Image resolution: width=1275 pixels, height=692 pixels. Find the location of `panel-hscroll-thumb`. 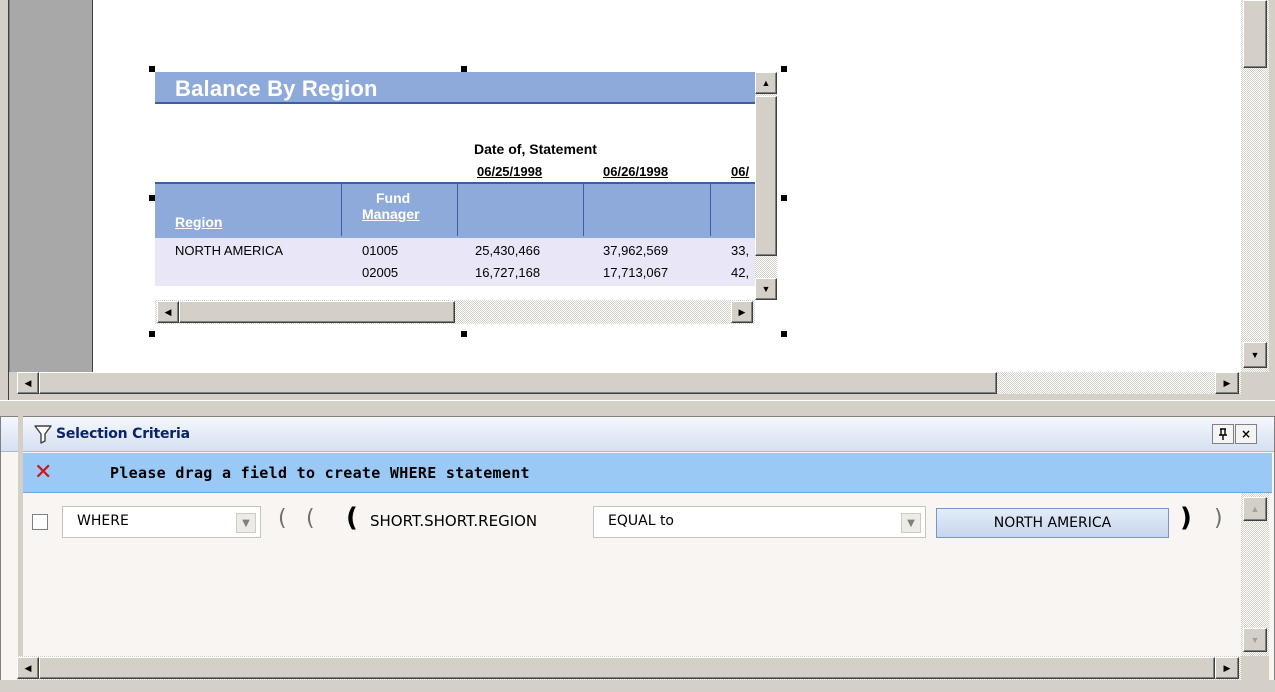

panel-hscroll-thumb is located at coordinates (627, 668).